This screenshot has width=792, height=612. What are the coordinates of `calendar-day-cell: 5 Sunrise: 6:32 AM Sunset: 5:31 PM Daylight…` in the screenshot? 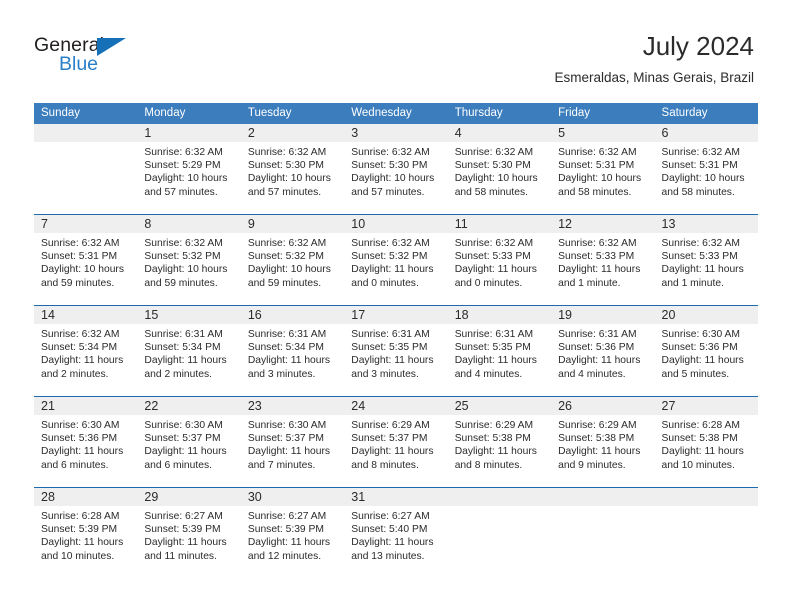 It's located at (603, 169).